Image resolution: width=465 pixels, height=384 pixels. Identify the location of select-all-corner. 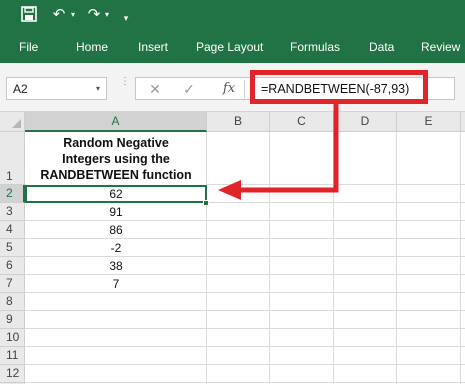
(12, 122).